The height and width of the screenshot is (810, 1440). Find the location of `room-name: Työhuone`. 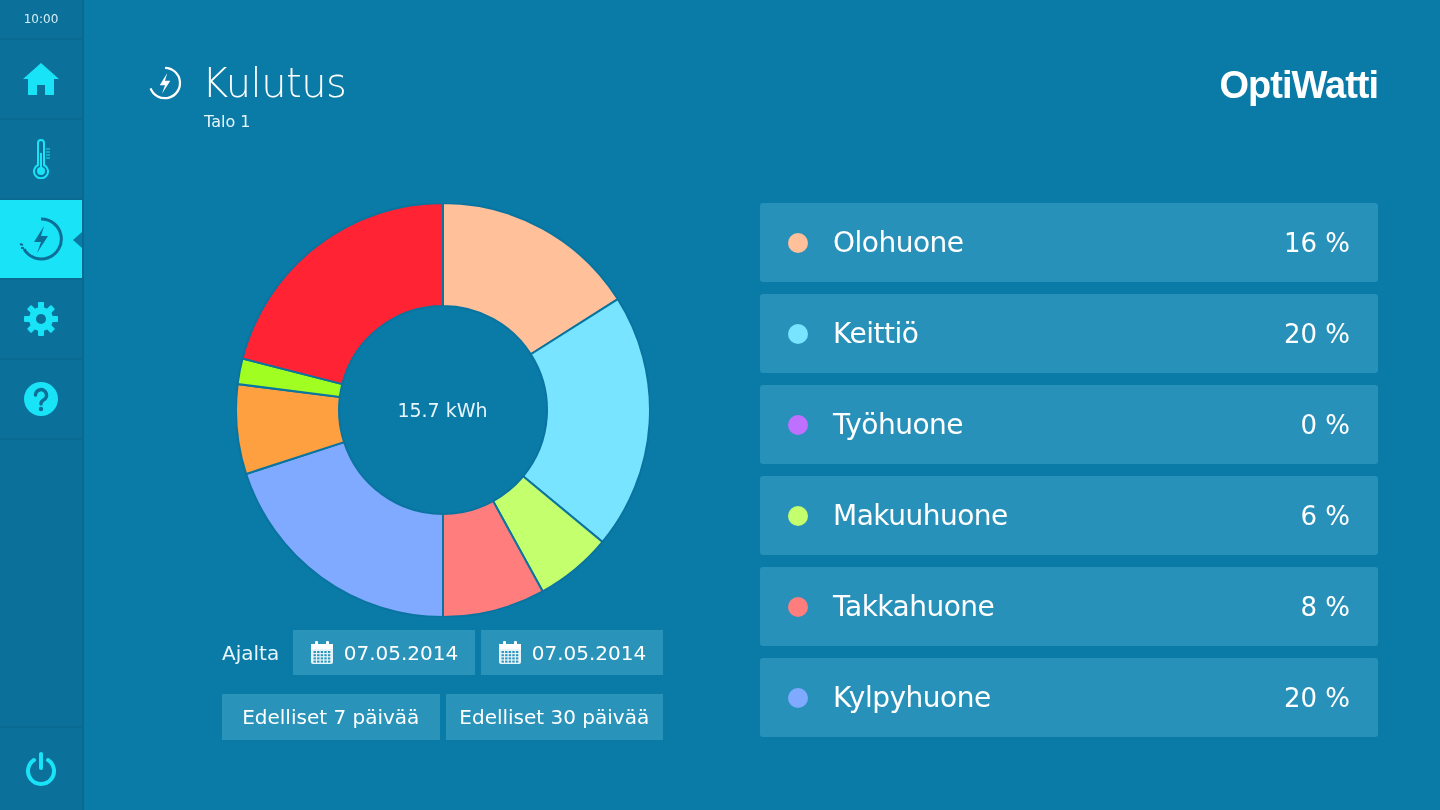

room-name: Työhuone is located at coordinates (899, 424).